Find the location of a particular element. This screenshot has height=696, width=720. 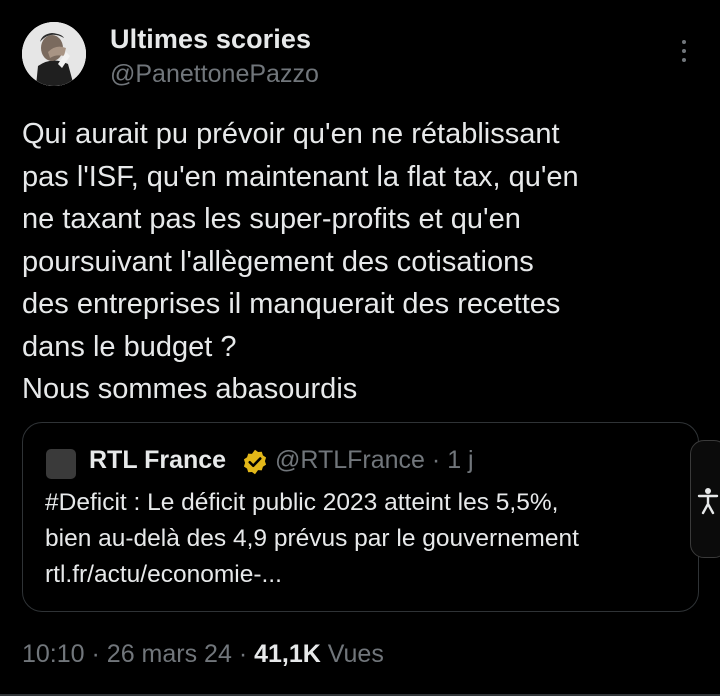

facepalm-portrait-avatar-icon is located at coordinates (54, 54).